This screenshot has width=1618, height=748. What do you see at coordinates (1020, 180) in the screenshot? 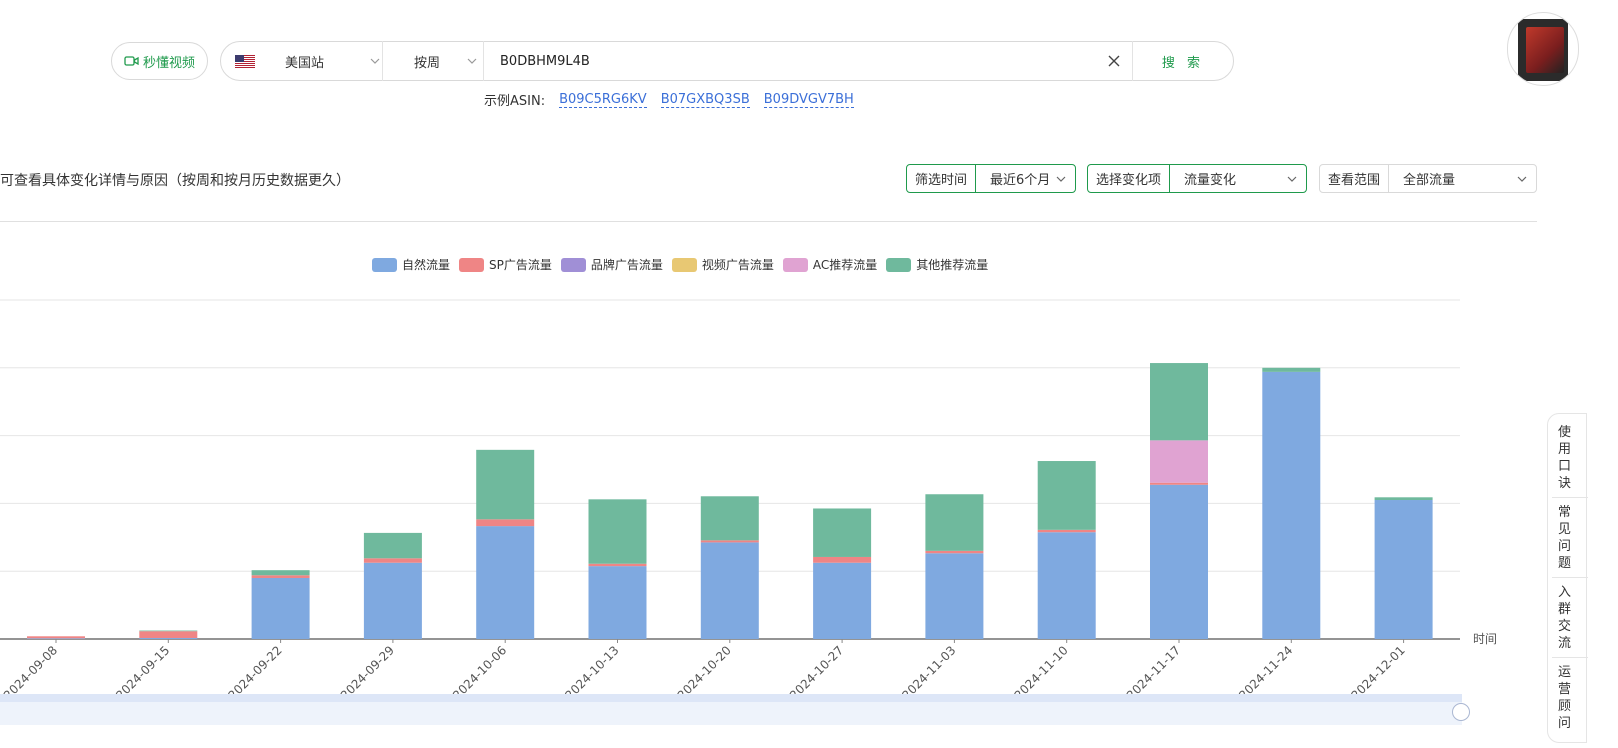
I see `time-filter-value: 最近6个月` at bounding box center [1020, 180].